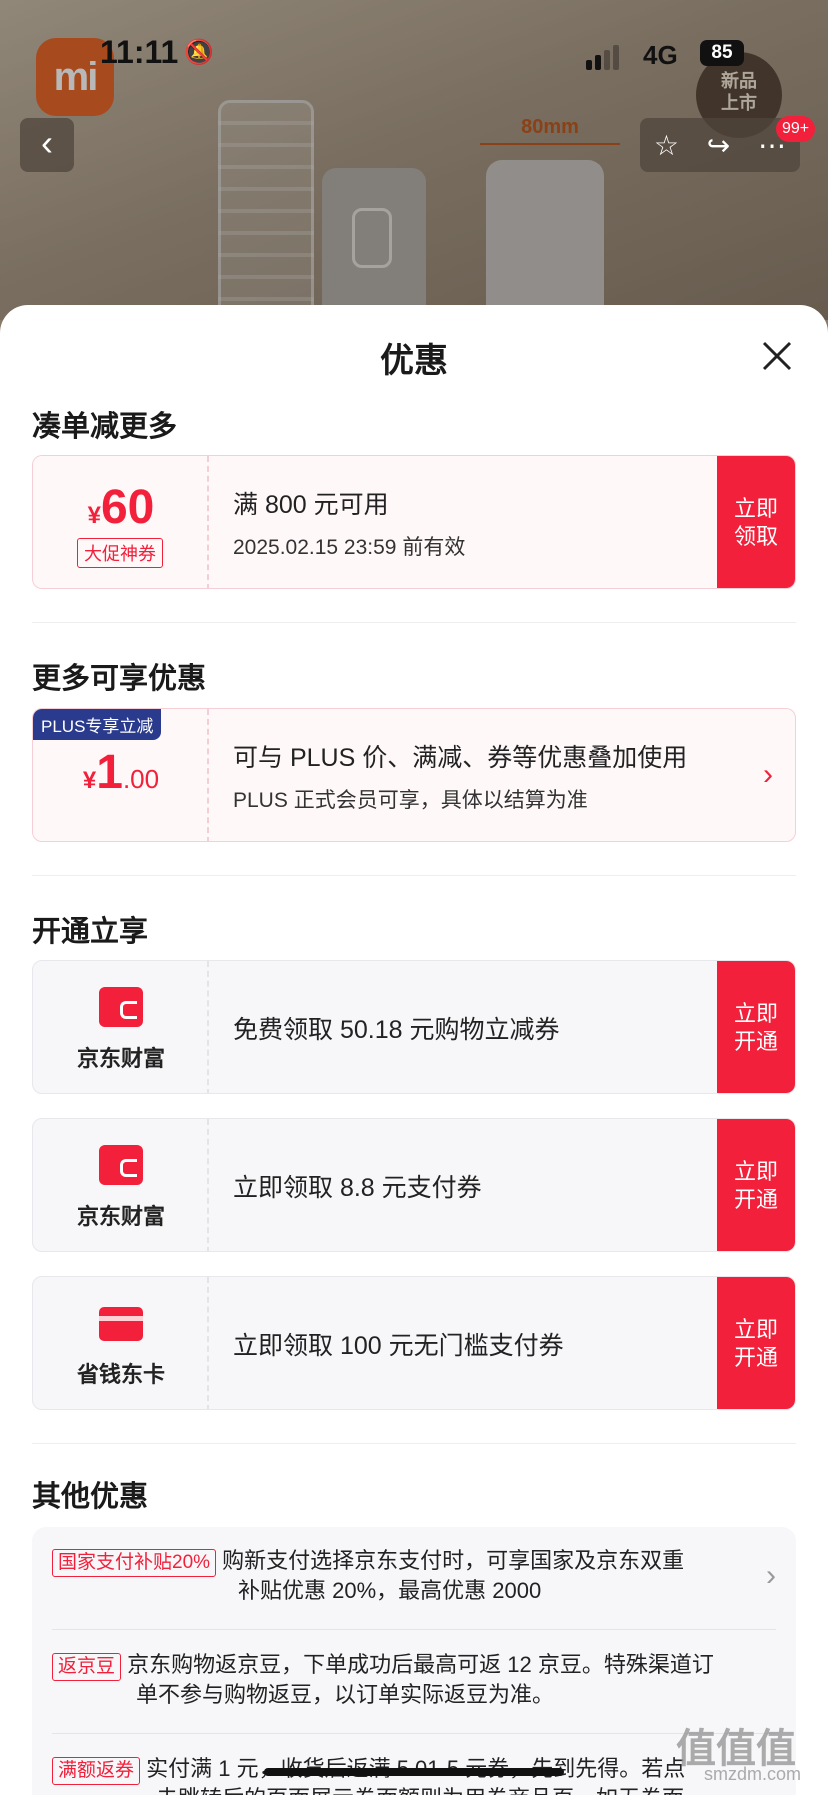 The height and width of the screenshot is (1795, 828). What do you see at coordinates (396, 1030) in the screenshot?
I see `offer-text: 免费领取 50.18 元购物立减券` at bounding box center [396, 1030].